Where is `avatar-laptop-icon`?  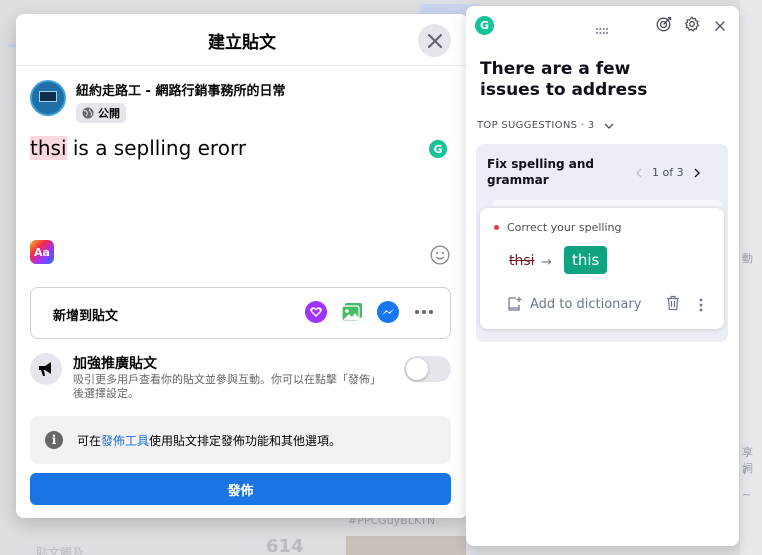 avatar-laptop-icon is located at coordinates (48, 96).